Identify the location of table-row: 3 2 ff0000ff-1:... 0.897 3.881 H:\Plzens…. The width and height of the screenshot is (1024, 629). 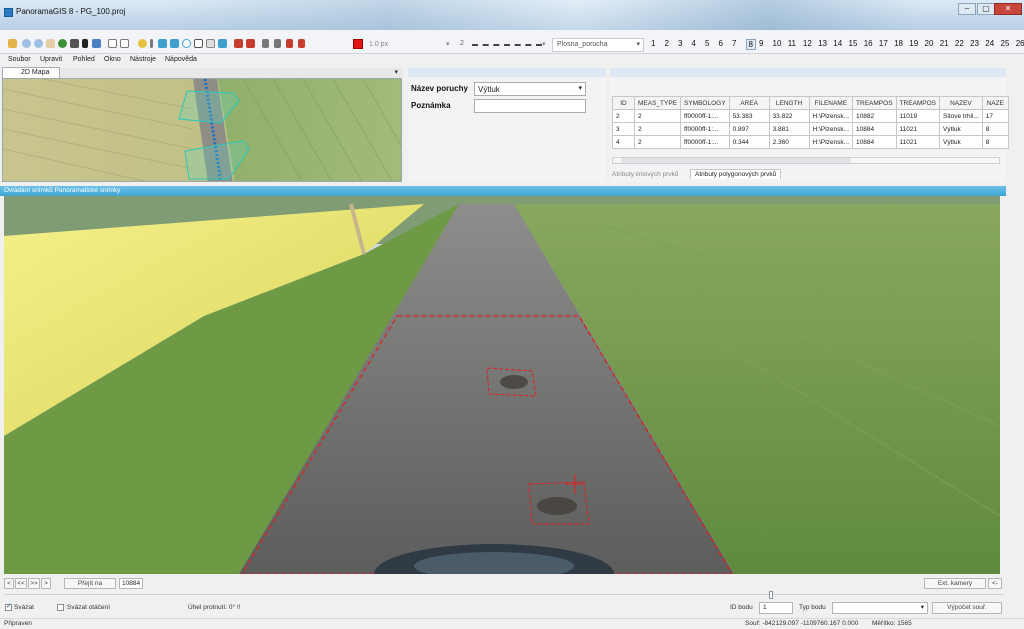
(810, 129).